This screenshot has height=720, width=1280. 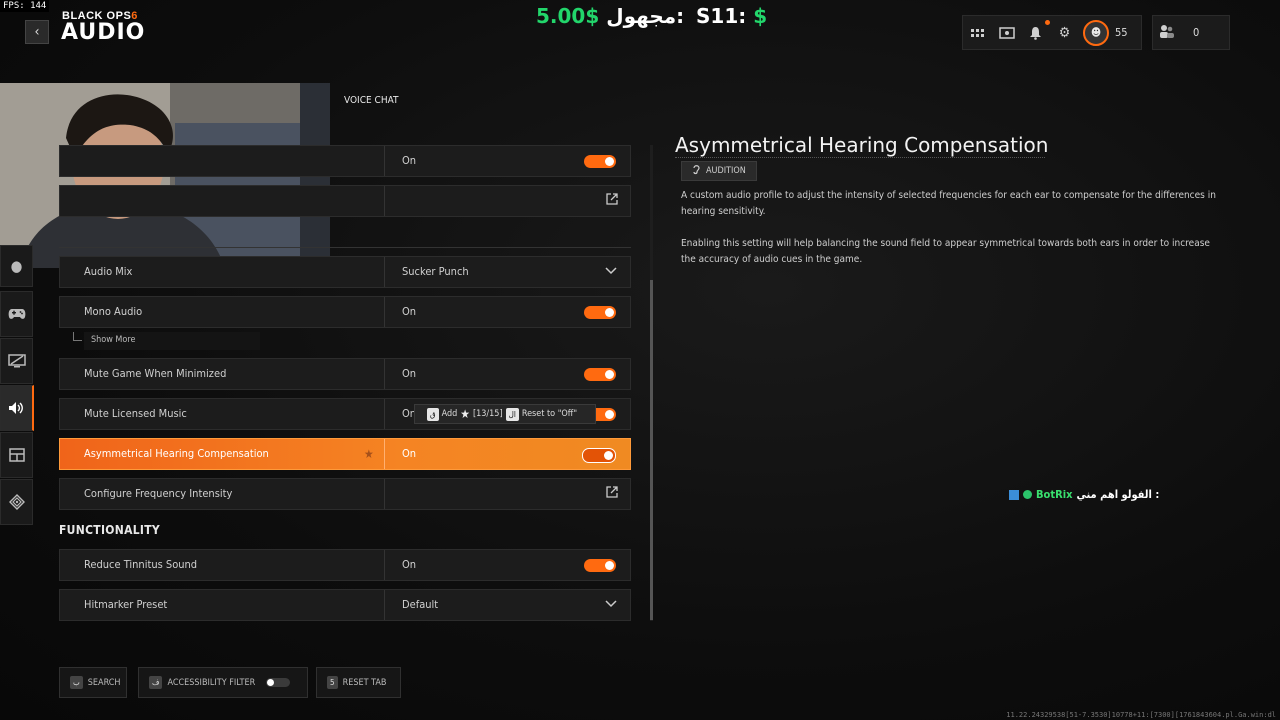 I want to click on title-underline, so click(x=860, y=157).